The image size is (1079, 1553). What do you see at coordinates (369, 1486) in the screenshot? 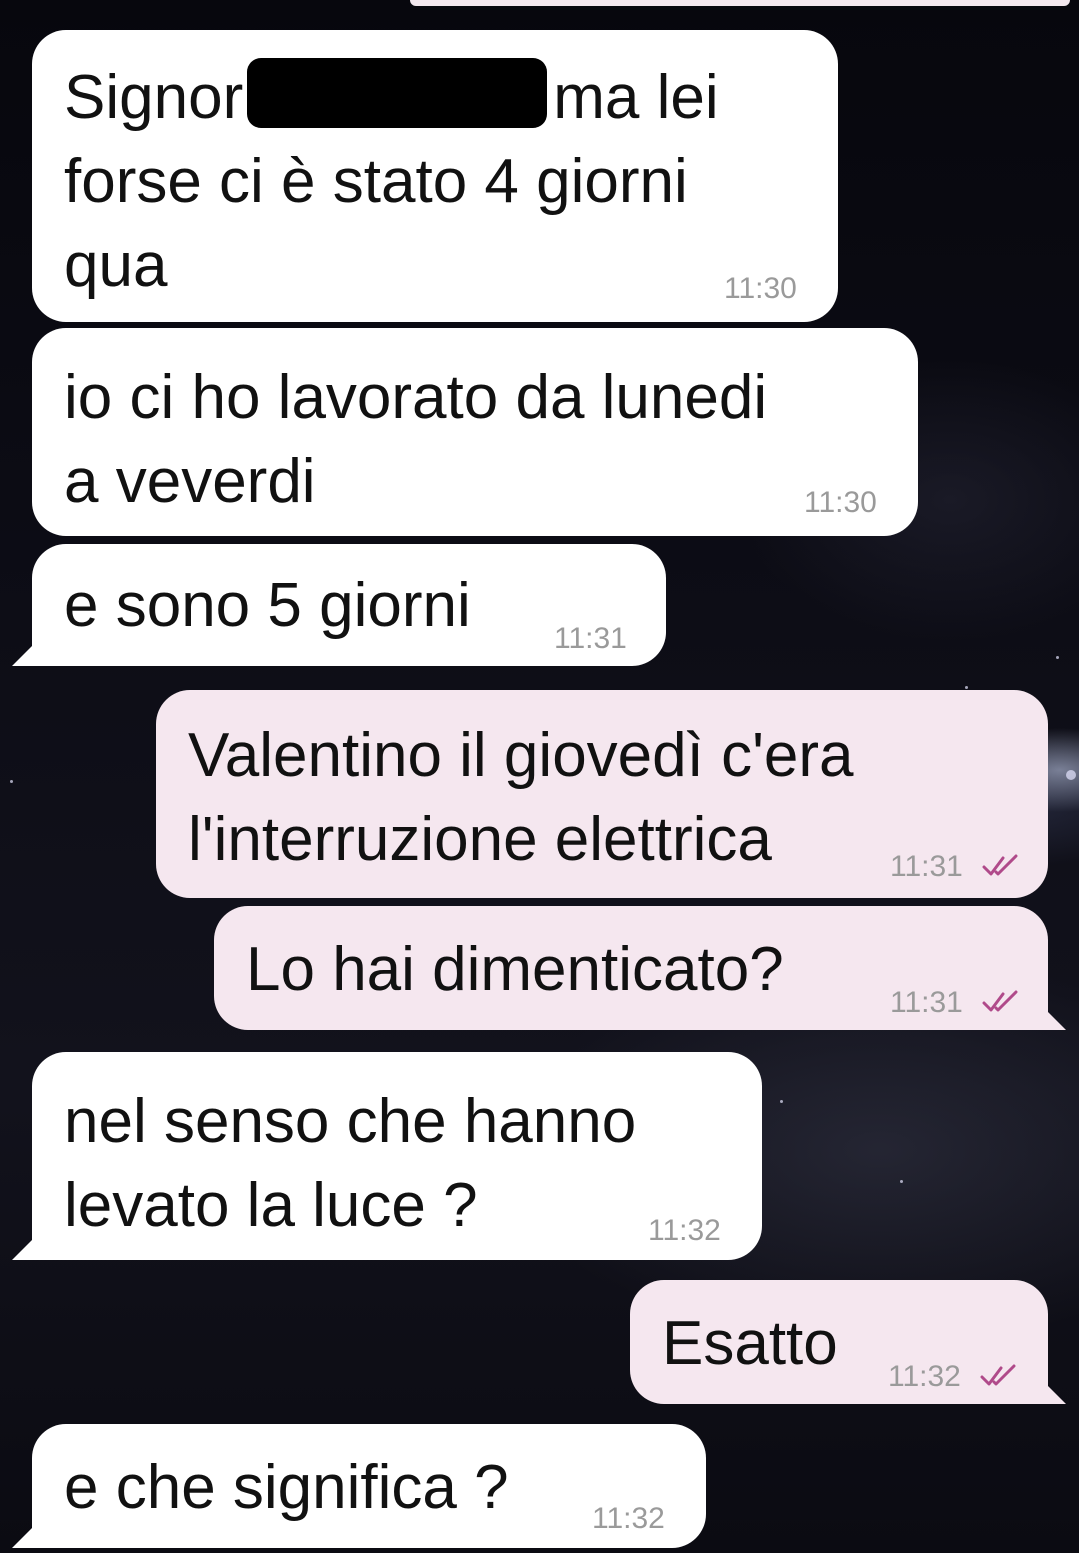
I see `message-bubble-incoming: e che significa ? 11:32` at bounding box center [369, 1486].